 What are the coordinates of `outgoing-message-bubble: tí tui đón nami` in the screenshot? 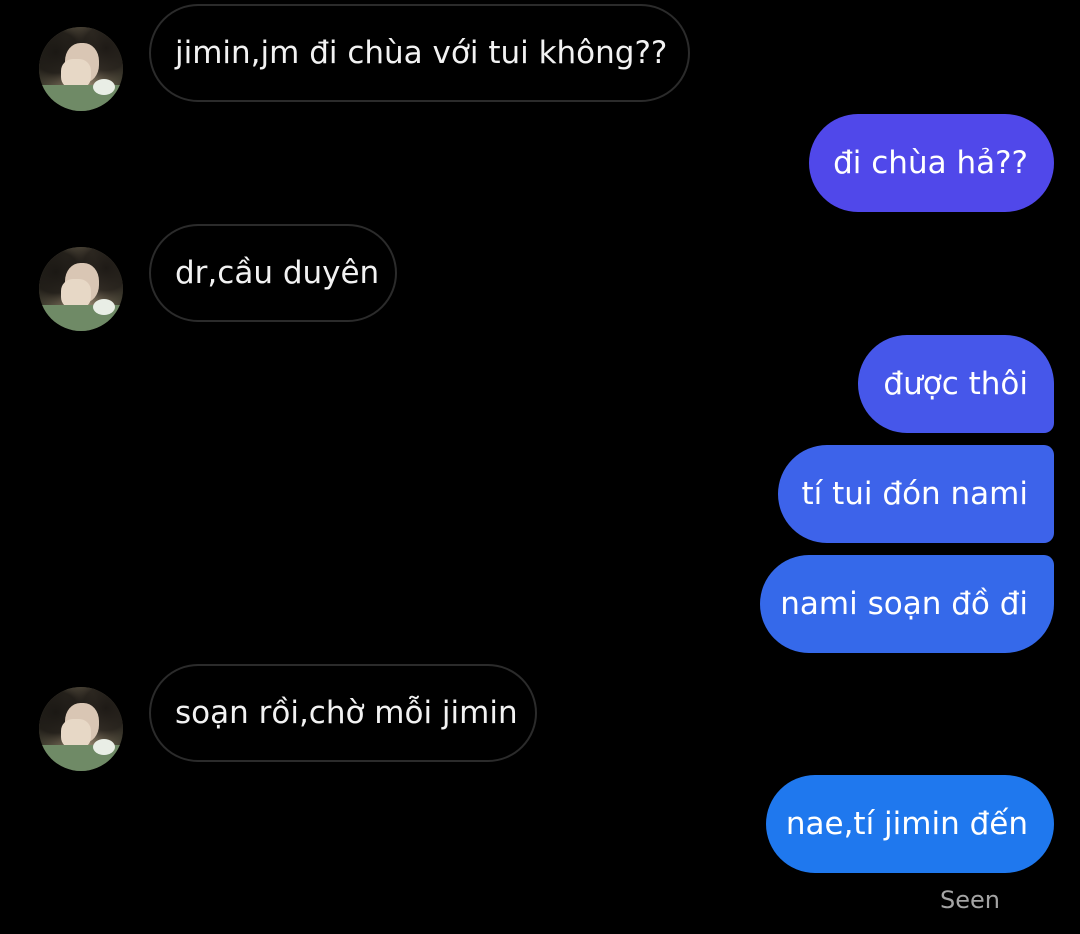 It's located at (916, 494).